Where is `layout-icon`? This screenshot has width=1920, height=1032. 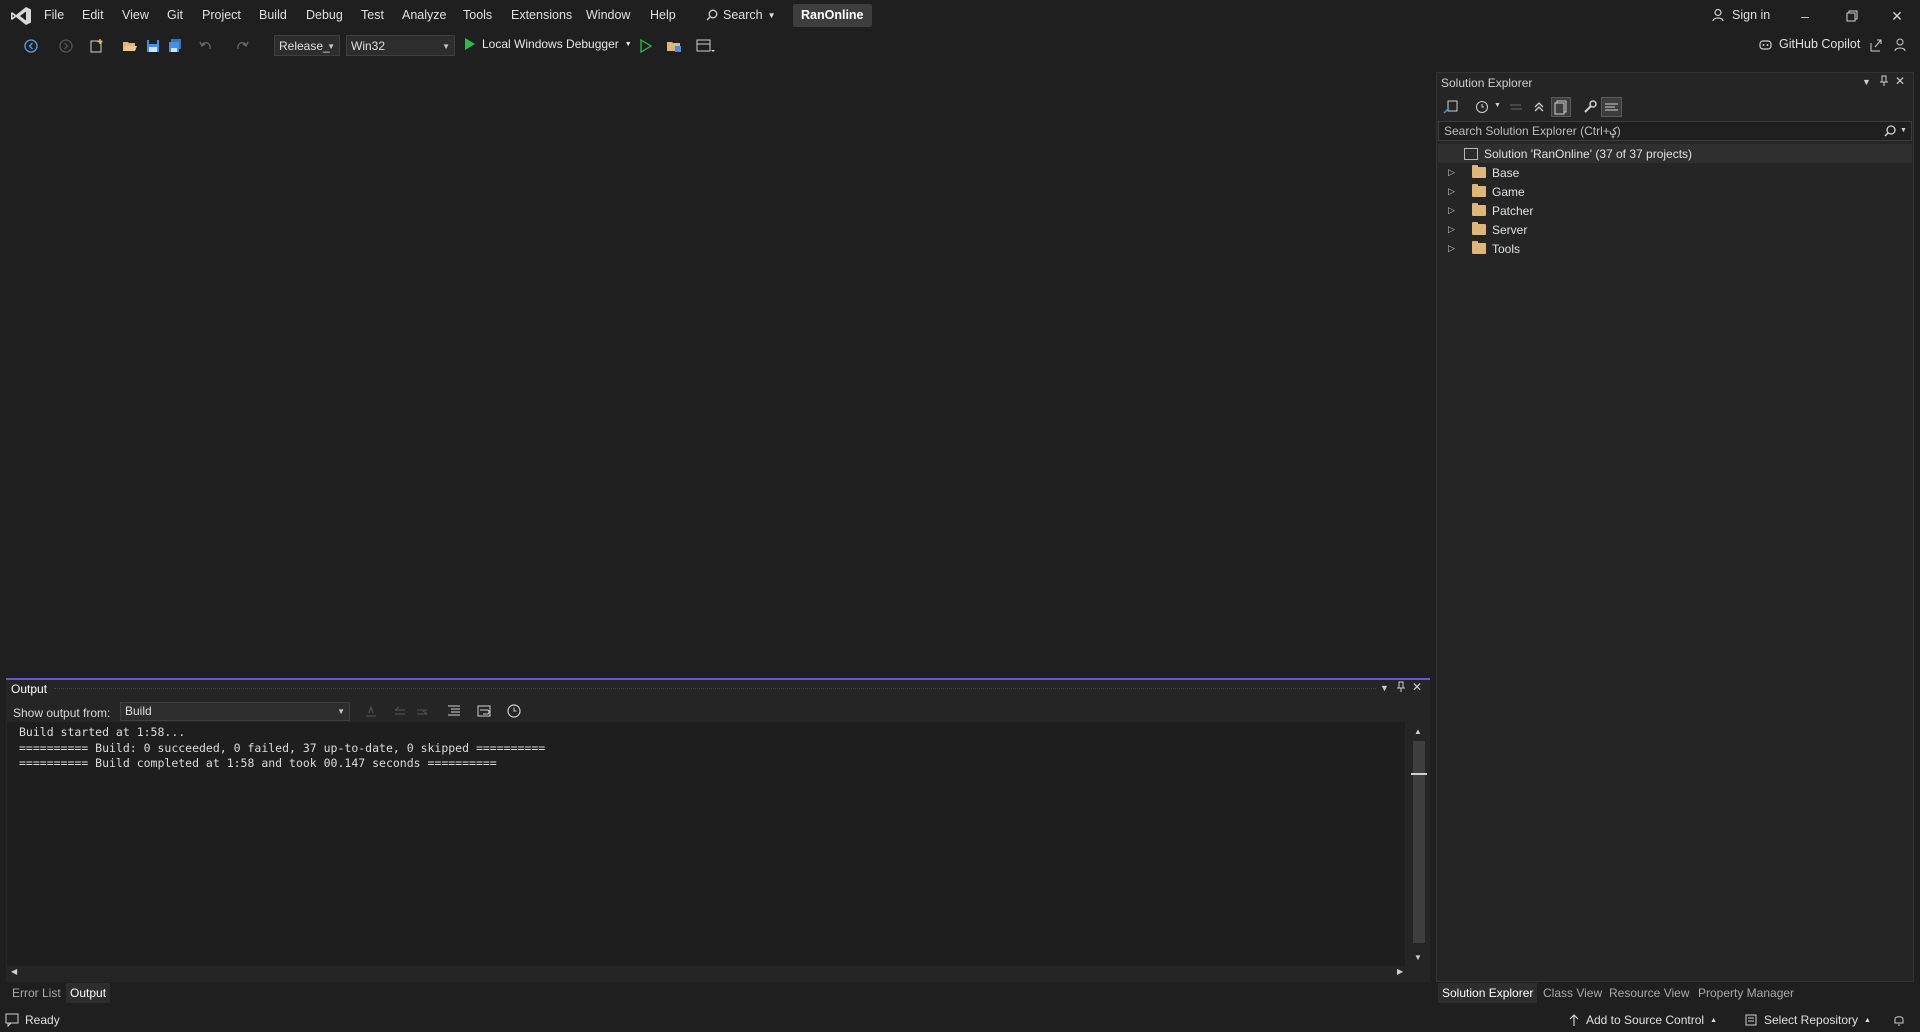 layout-icon is located at coordinates (705, 46).